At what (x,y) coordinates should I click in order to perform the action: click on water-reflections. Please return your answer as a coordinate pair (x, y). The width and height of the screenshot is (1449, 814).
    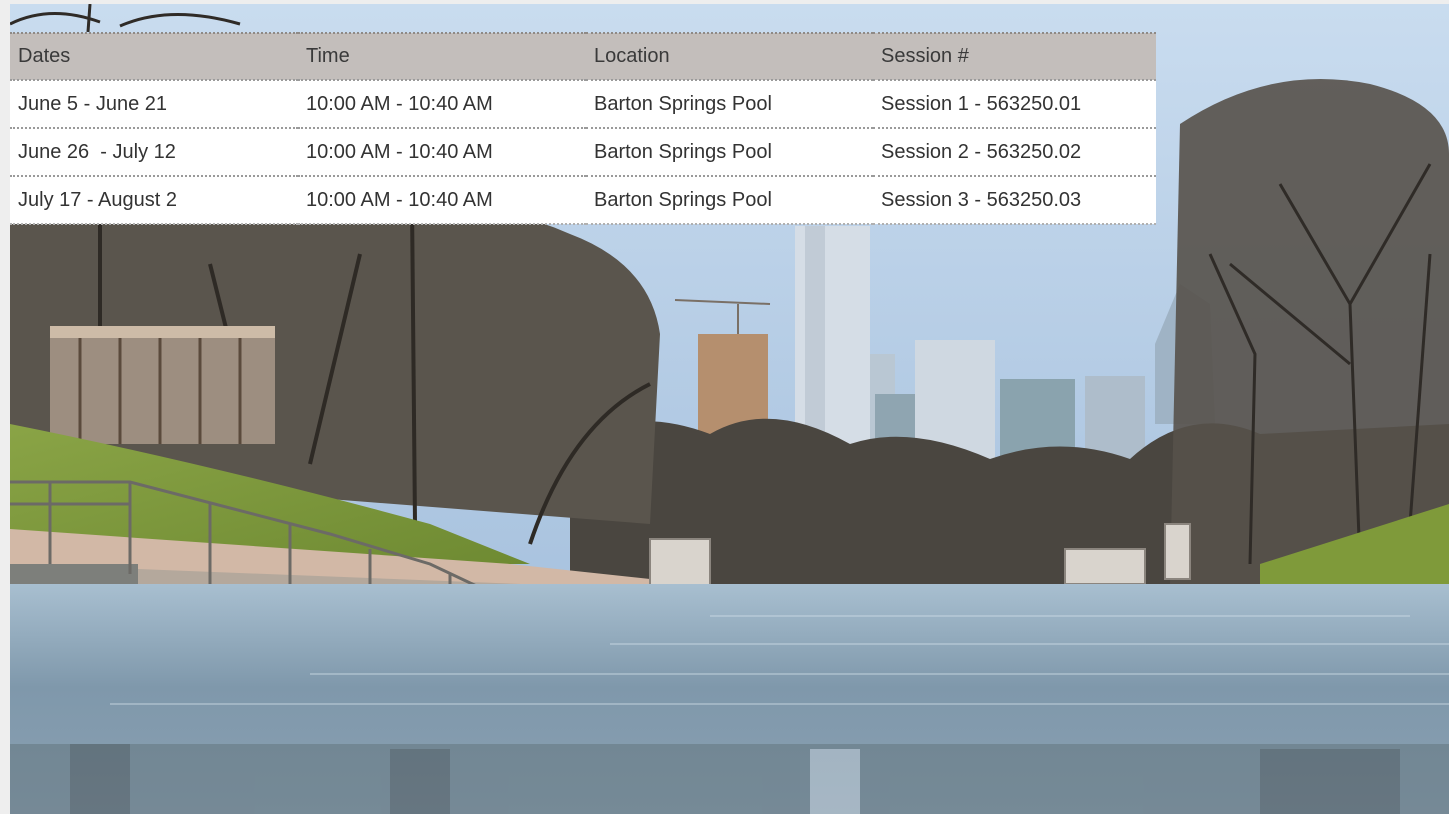
    Looking at the image, I should click on (729, 779).